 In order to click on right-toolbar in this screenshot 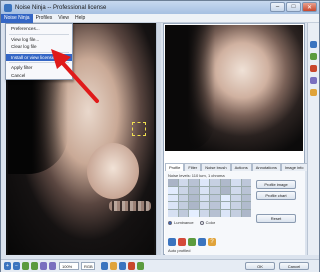, I will do `click(313, 139)`.